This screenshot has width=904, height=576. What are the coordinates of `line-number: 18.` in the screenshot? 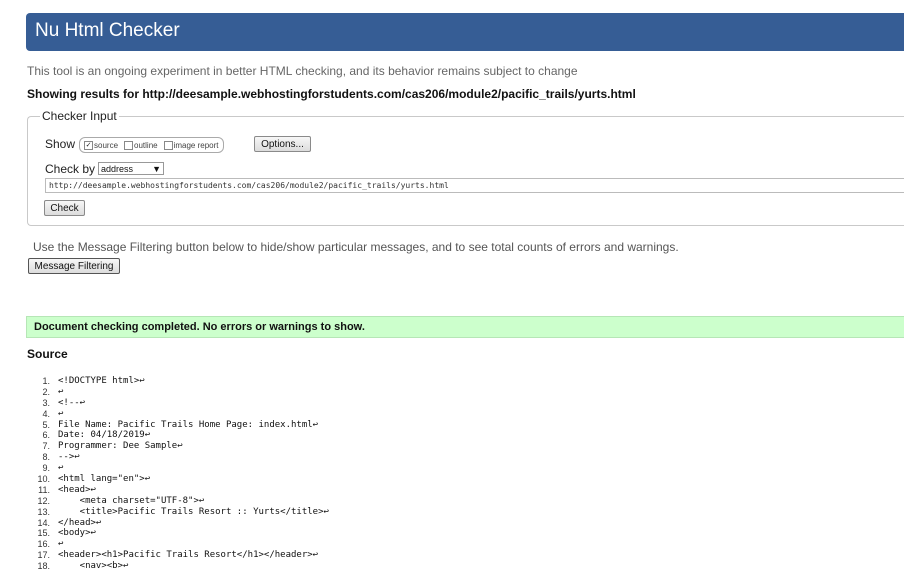 It's located at (43, 566).